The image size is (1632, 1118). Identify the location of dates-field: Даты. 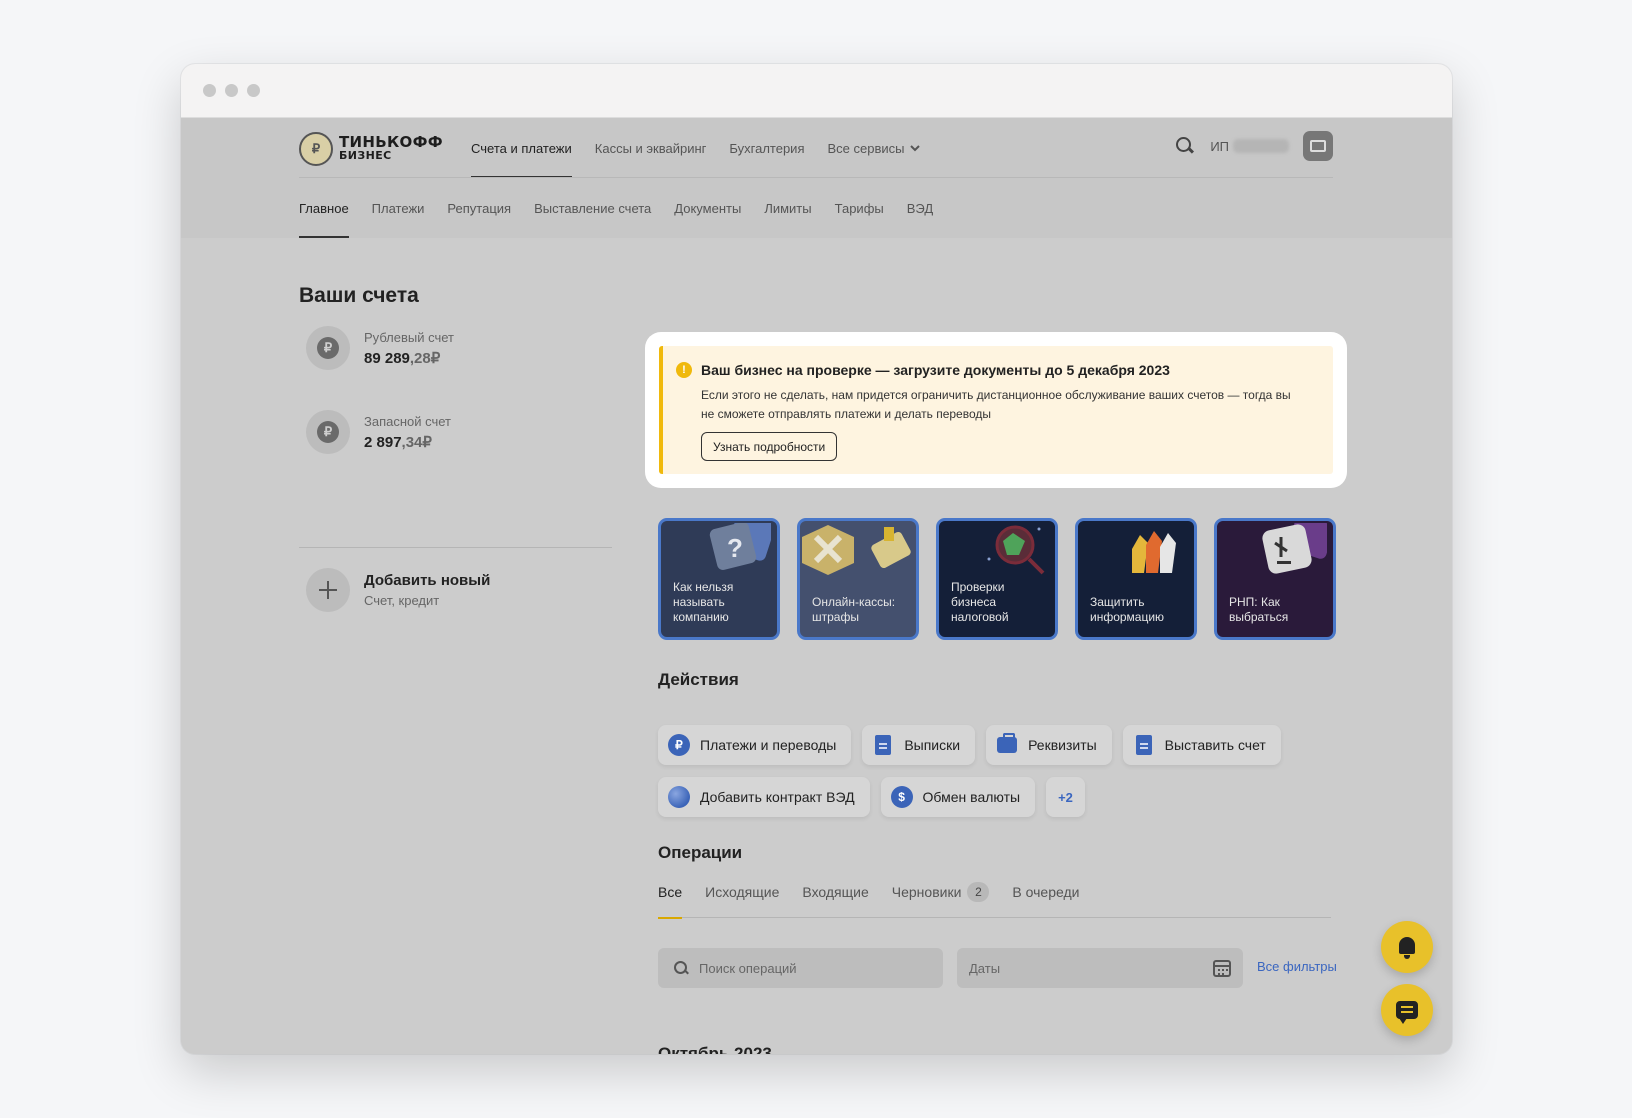
(1100, 968).